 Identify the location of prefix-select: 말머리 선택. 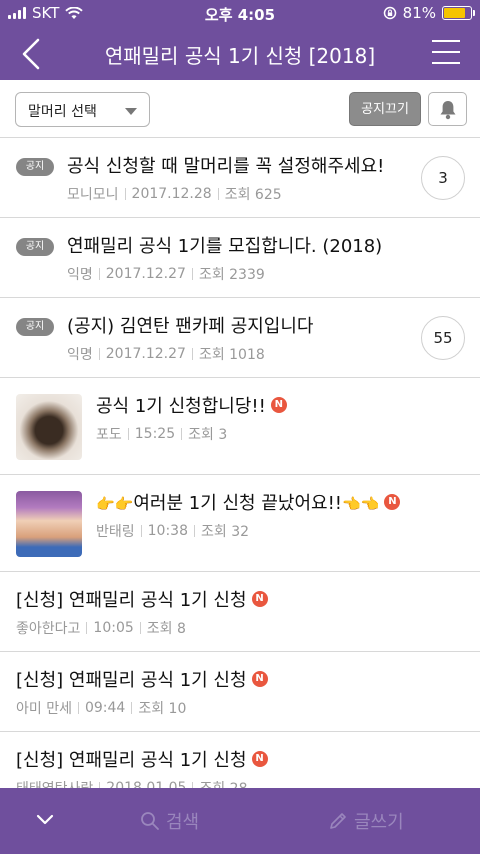
(82, 109).